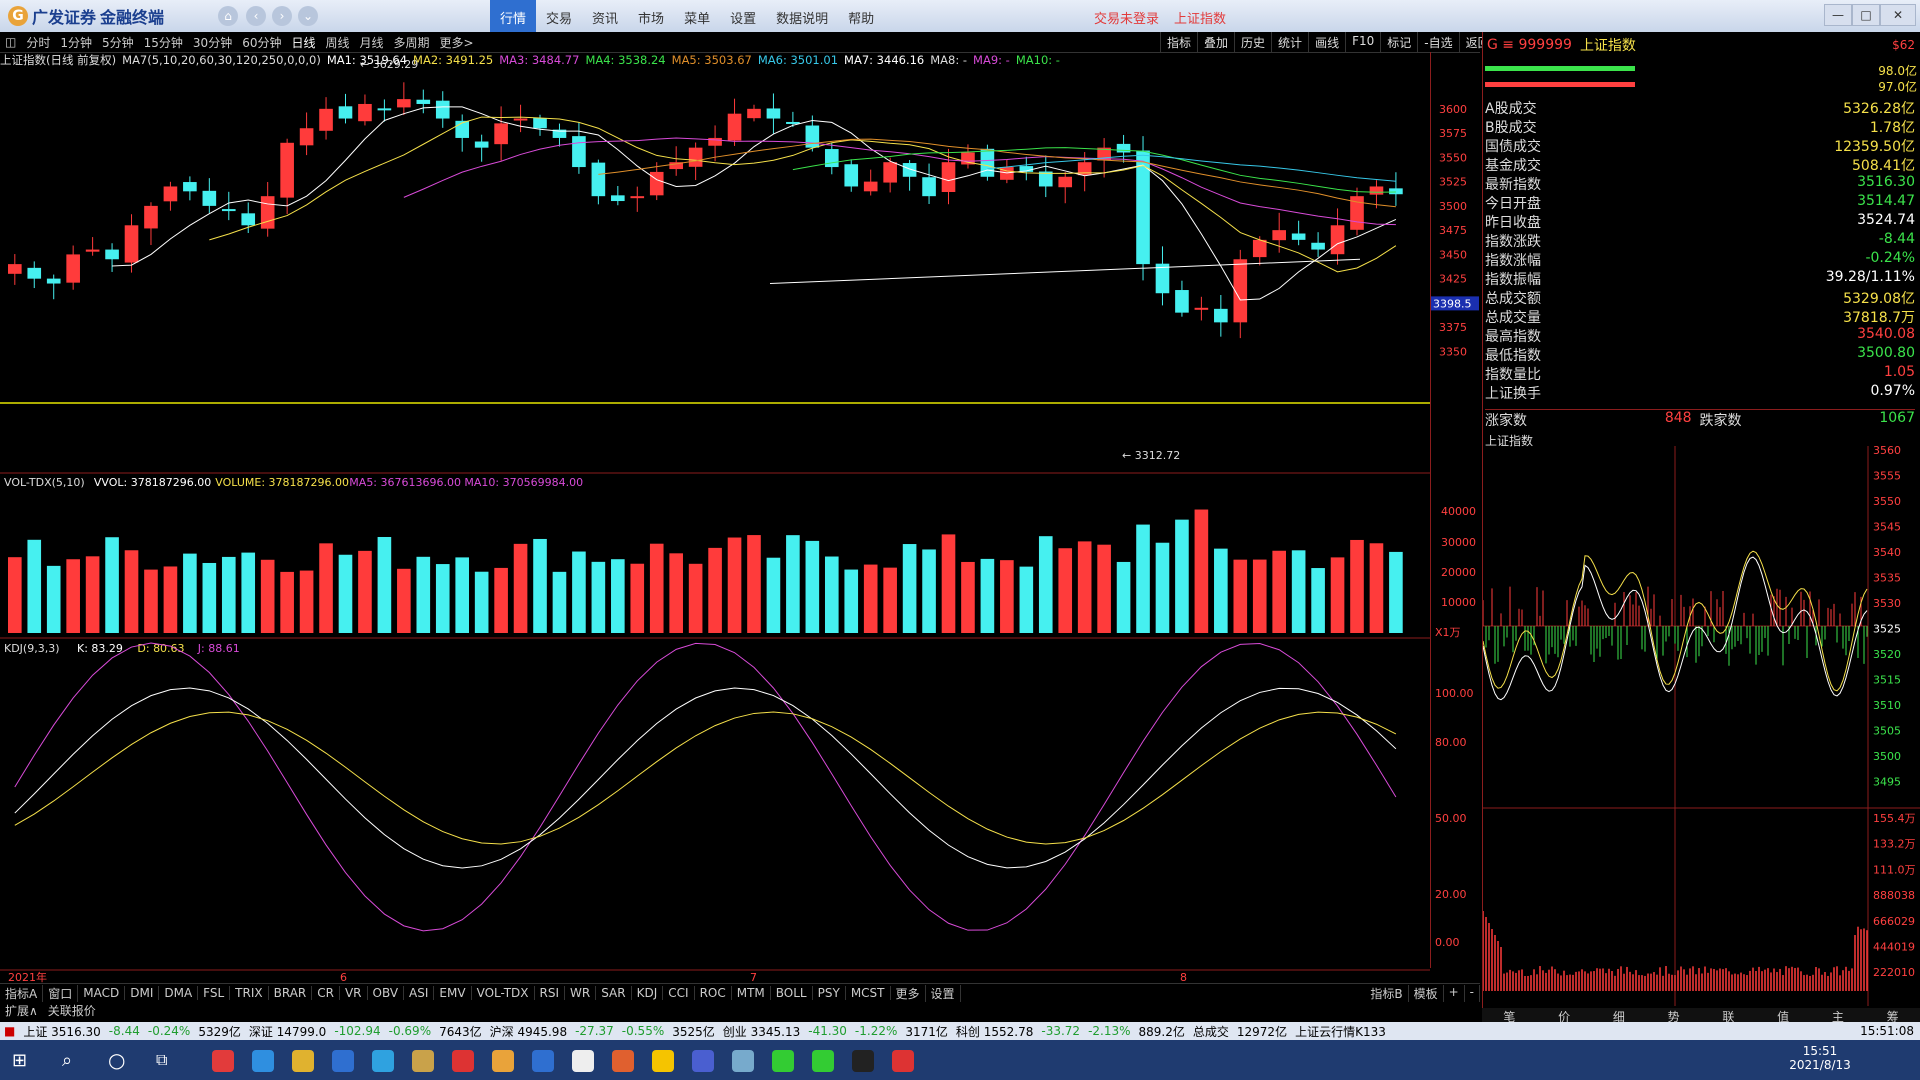 The image size is (1920, 1080). Describe the element at coordinates (179, 993) in the screenshot. I see `indicator-button: DMA` at that location.